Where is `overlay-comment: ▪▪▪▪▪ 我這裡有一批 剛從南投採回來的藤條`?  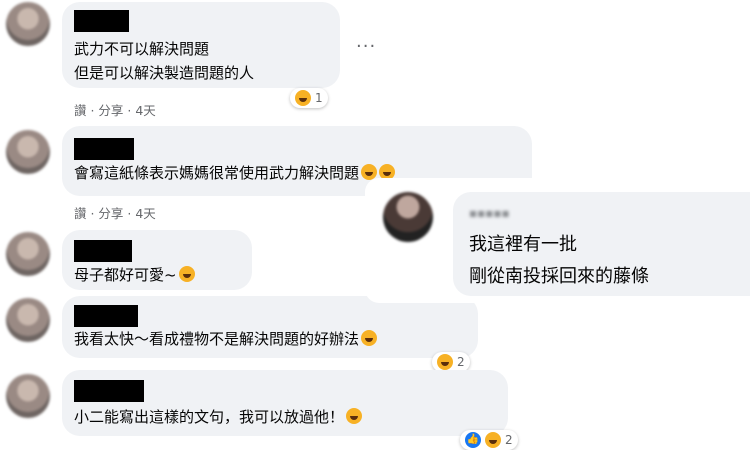
overlay-comment: ▪▪▪▪▪ 我這裡有一批 剛從南投採回來的藤條 is located at coordinates (557, 240).